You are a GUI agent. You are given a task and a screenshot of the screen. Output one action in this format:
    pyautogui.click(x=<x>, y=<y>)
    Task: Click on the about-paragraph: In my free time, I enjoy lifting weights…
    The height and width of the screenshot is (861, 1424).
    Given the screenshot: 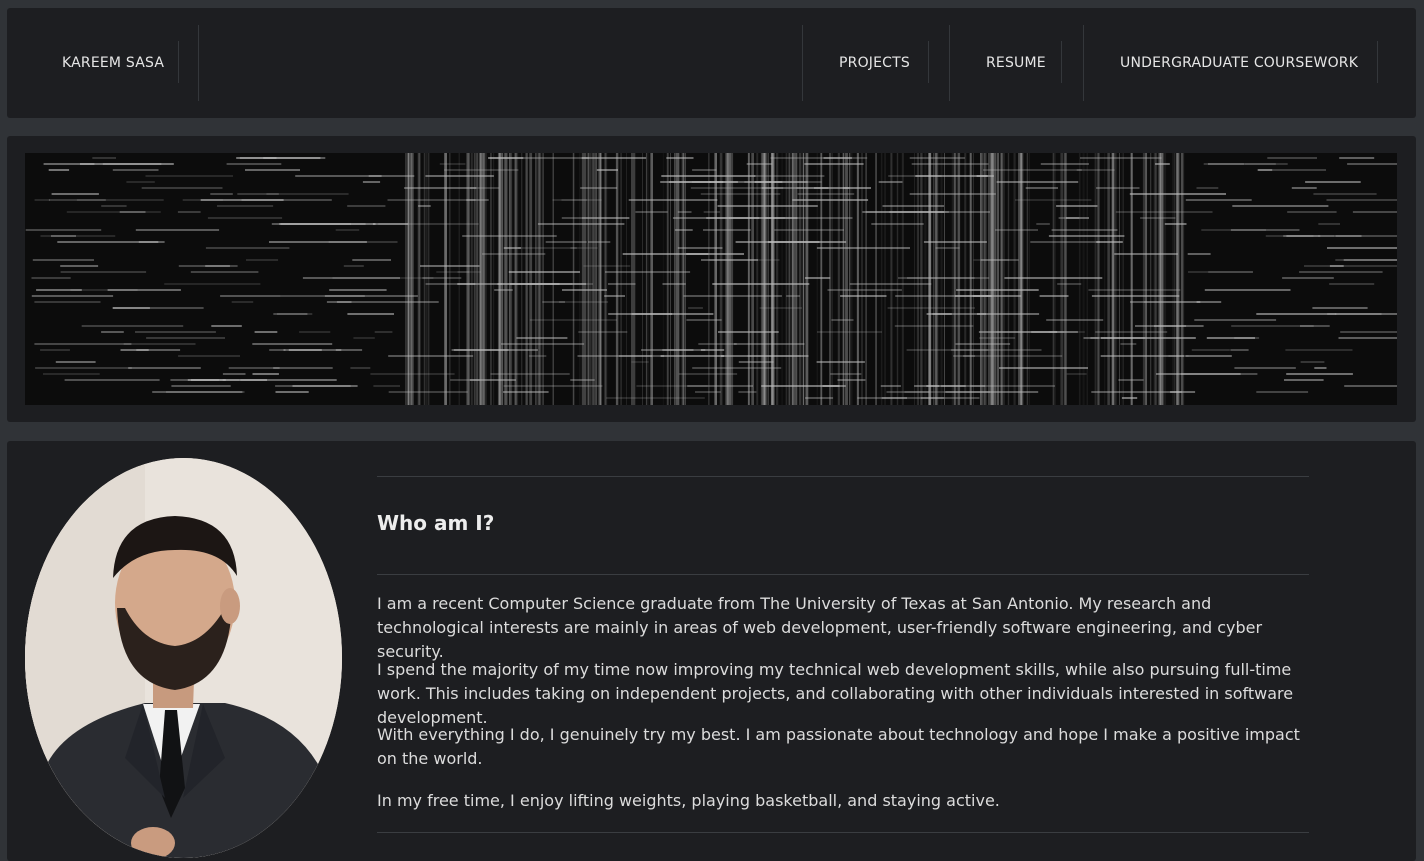 What is the action you would take?
    pyautogui.click(x=688, y=800)
    